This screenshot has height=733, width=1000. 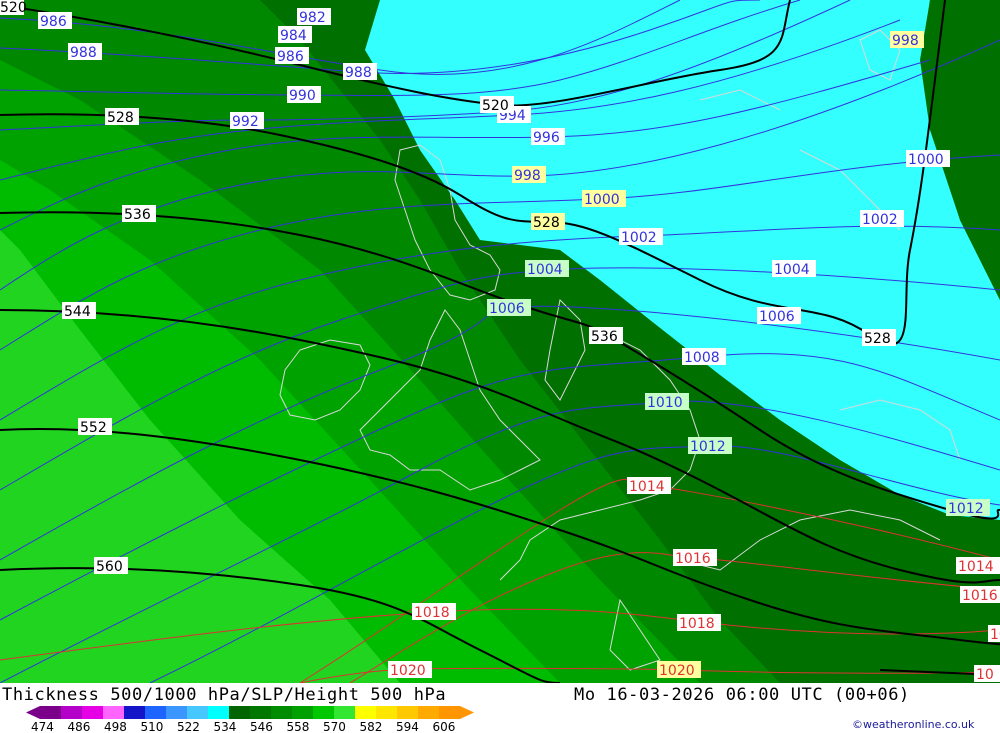 I want to click on svg-text: 1014, so click(x=647, y=487).